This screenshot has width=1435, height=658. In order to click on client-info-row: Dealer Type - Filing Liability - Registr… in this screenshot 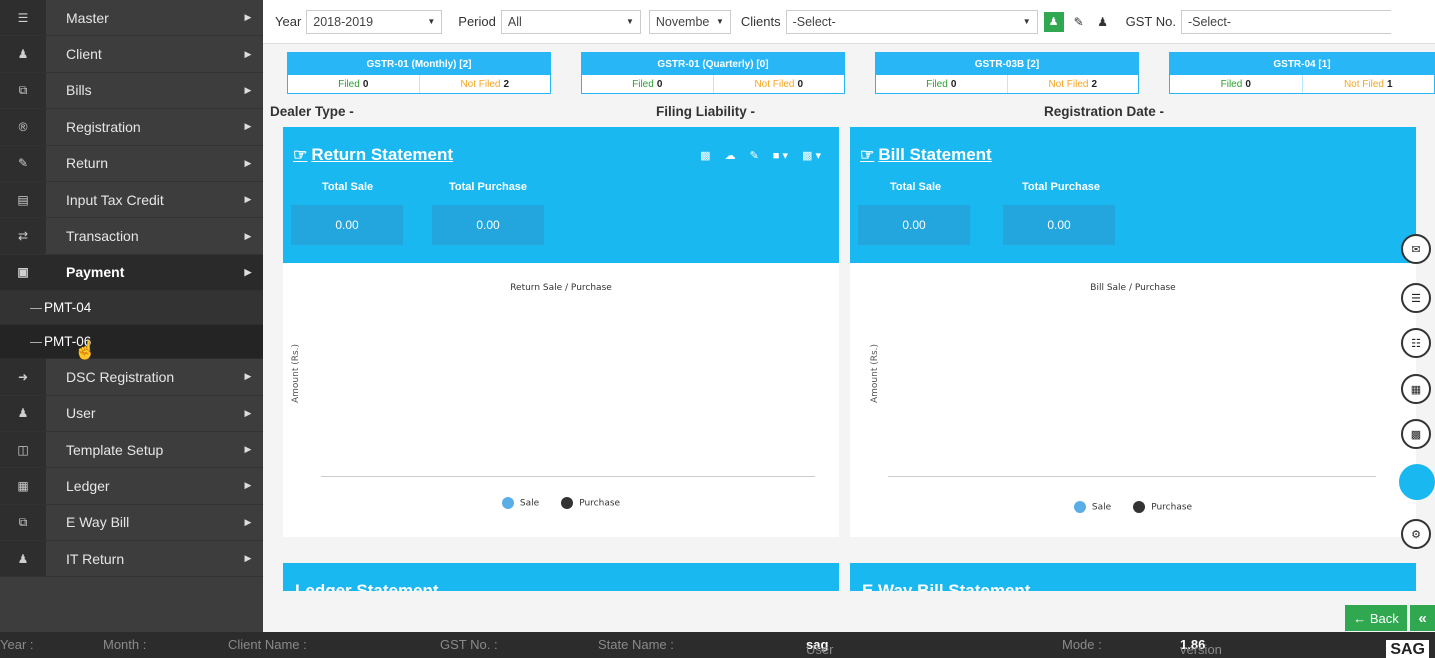, I will do `click(845, 114)`.